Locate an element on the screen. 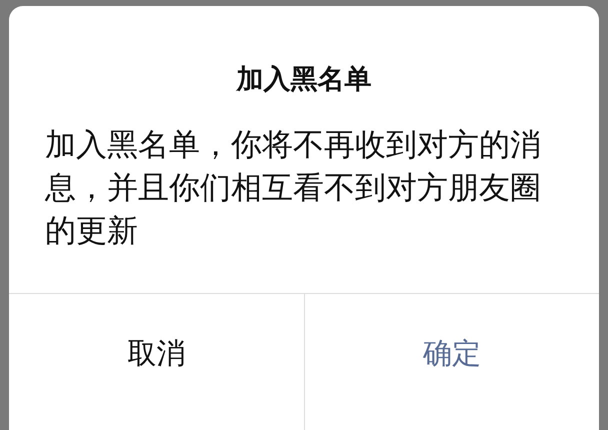 This screenshot has height=430, width=608. dialog-title: 加入黑名单 is located at coordinates (304, 80).